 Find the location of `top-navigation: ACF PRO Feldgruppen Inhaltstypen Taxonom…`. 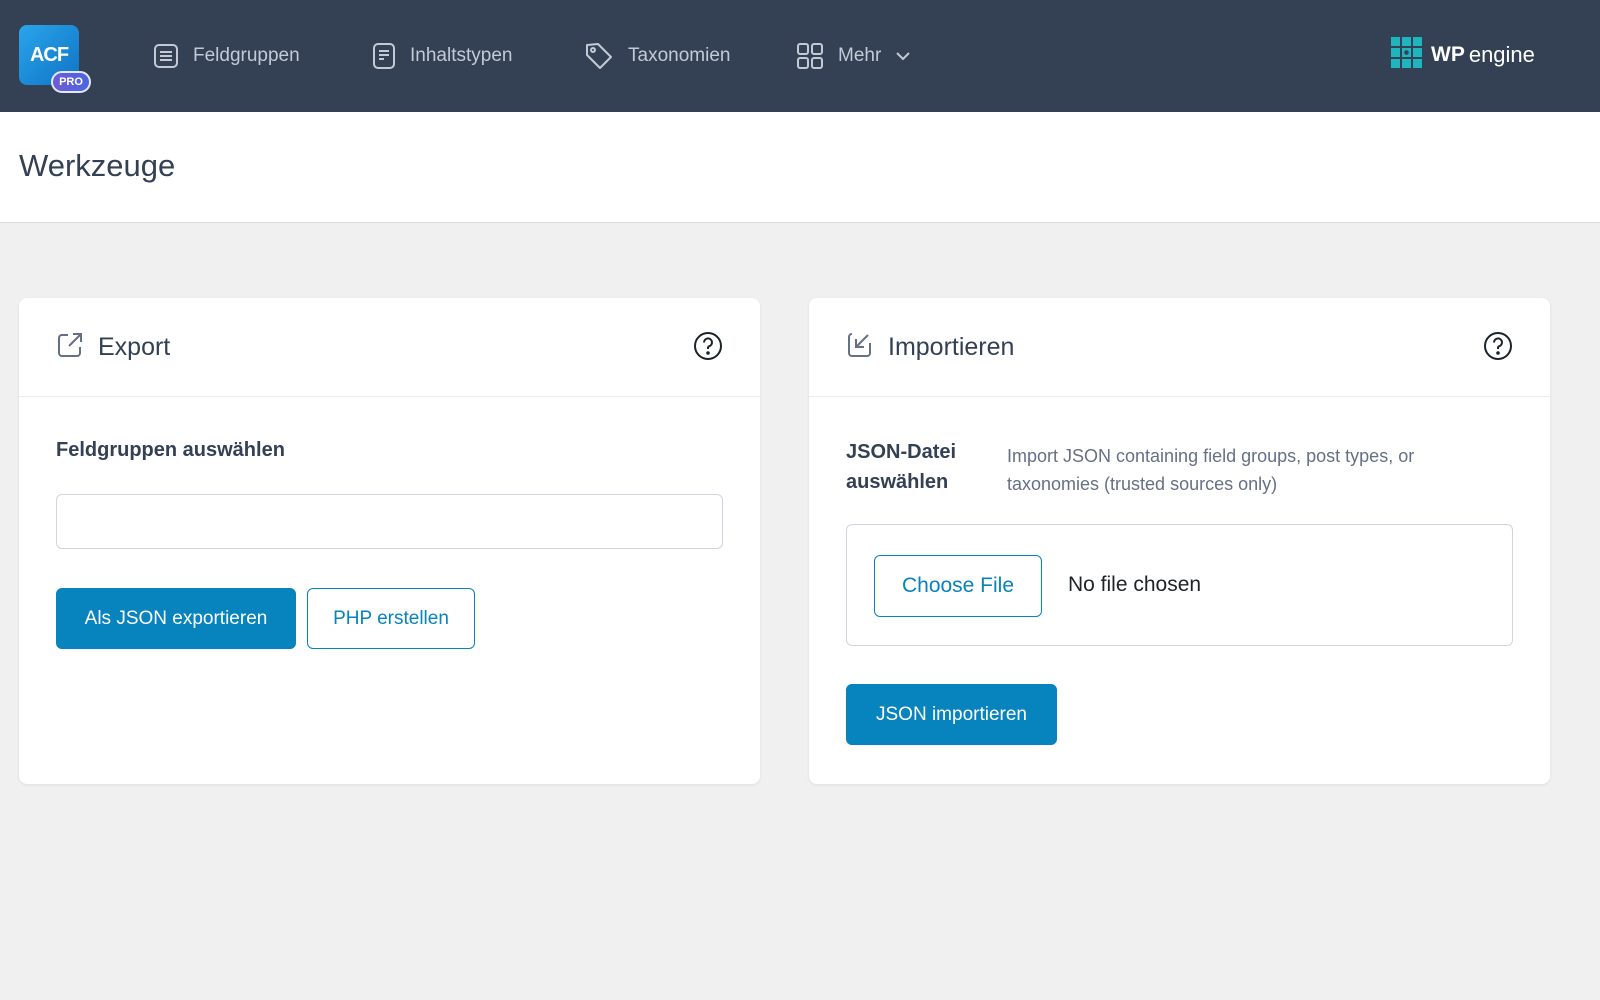

top-navigation: ACF PRO Feldgruppen Inhaltstypen Taxonom… is located at coordinates (800, 56).